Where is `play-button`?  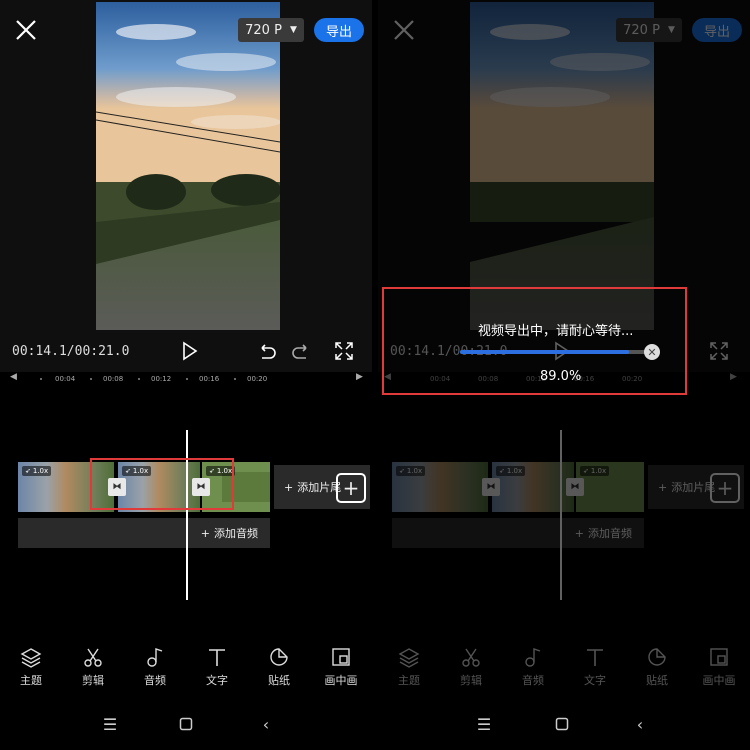
play-button is located at coordinates (189, 351).